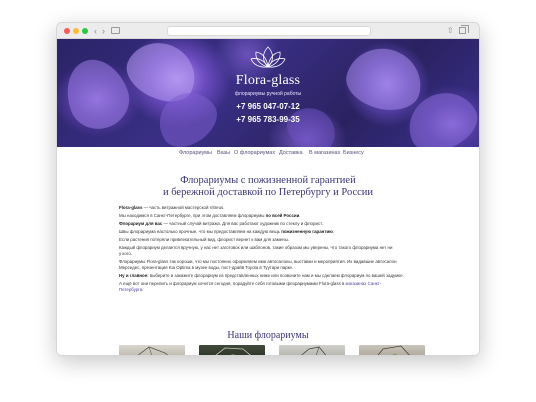 Image resolution: width=536 pixels, height=402 pixels. I want to click on page-title-line-1: Флорариумы с пожизненной гарантией, so click(268, 180).